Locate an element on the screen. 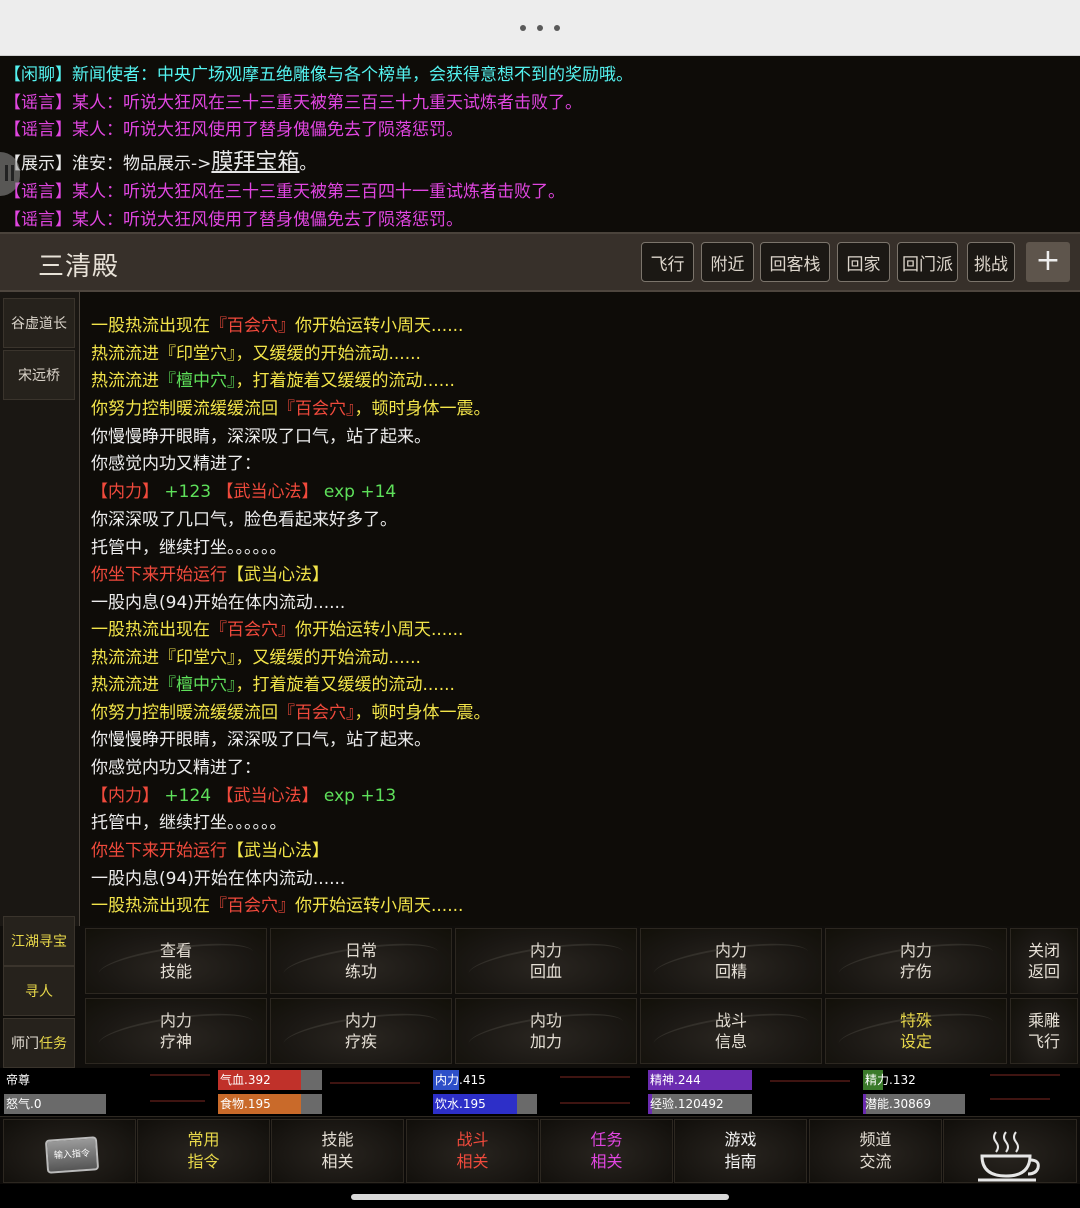 The image size is (1080, 1208). button-label: 关闭 is located at coordinates (1043, 950).